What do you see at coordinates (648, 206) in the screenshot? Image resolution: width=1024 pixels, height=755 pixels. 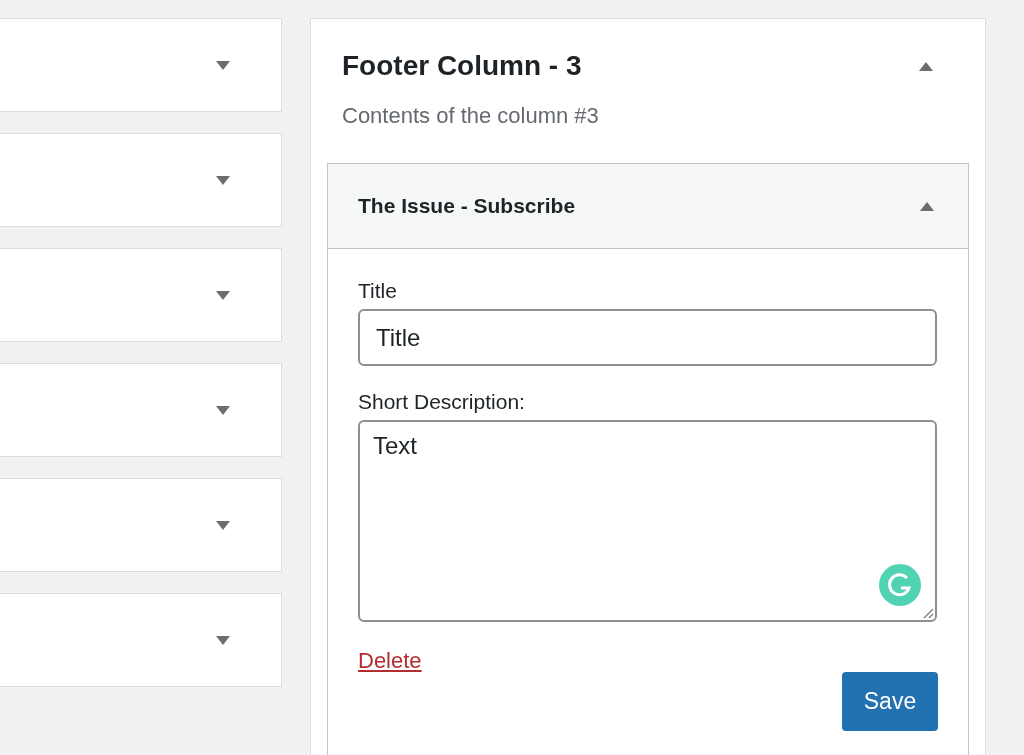 I see `widget-header: The Issue - Subscribe` at bounding box center [648, 206].